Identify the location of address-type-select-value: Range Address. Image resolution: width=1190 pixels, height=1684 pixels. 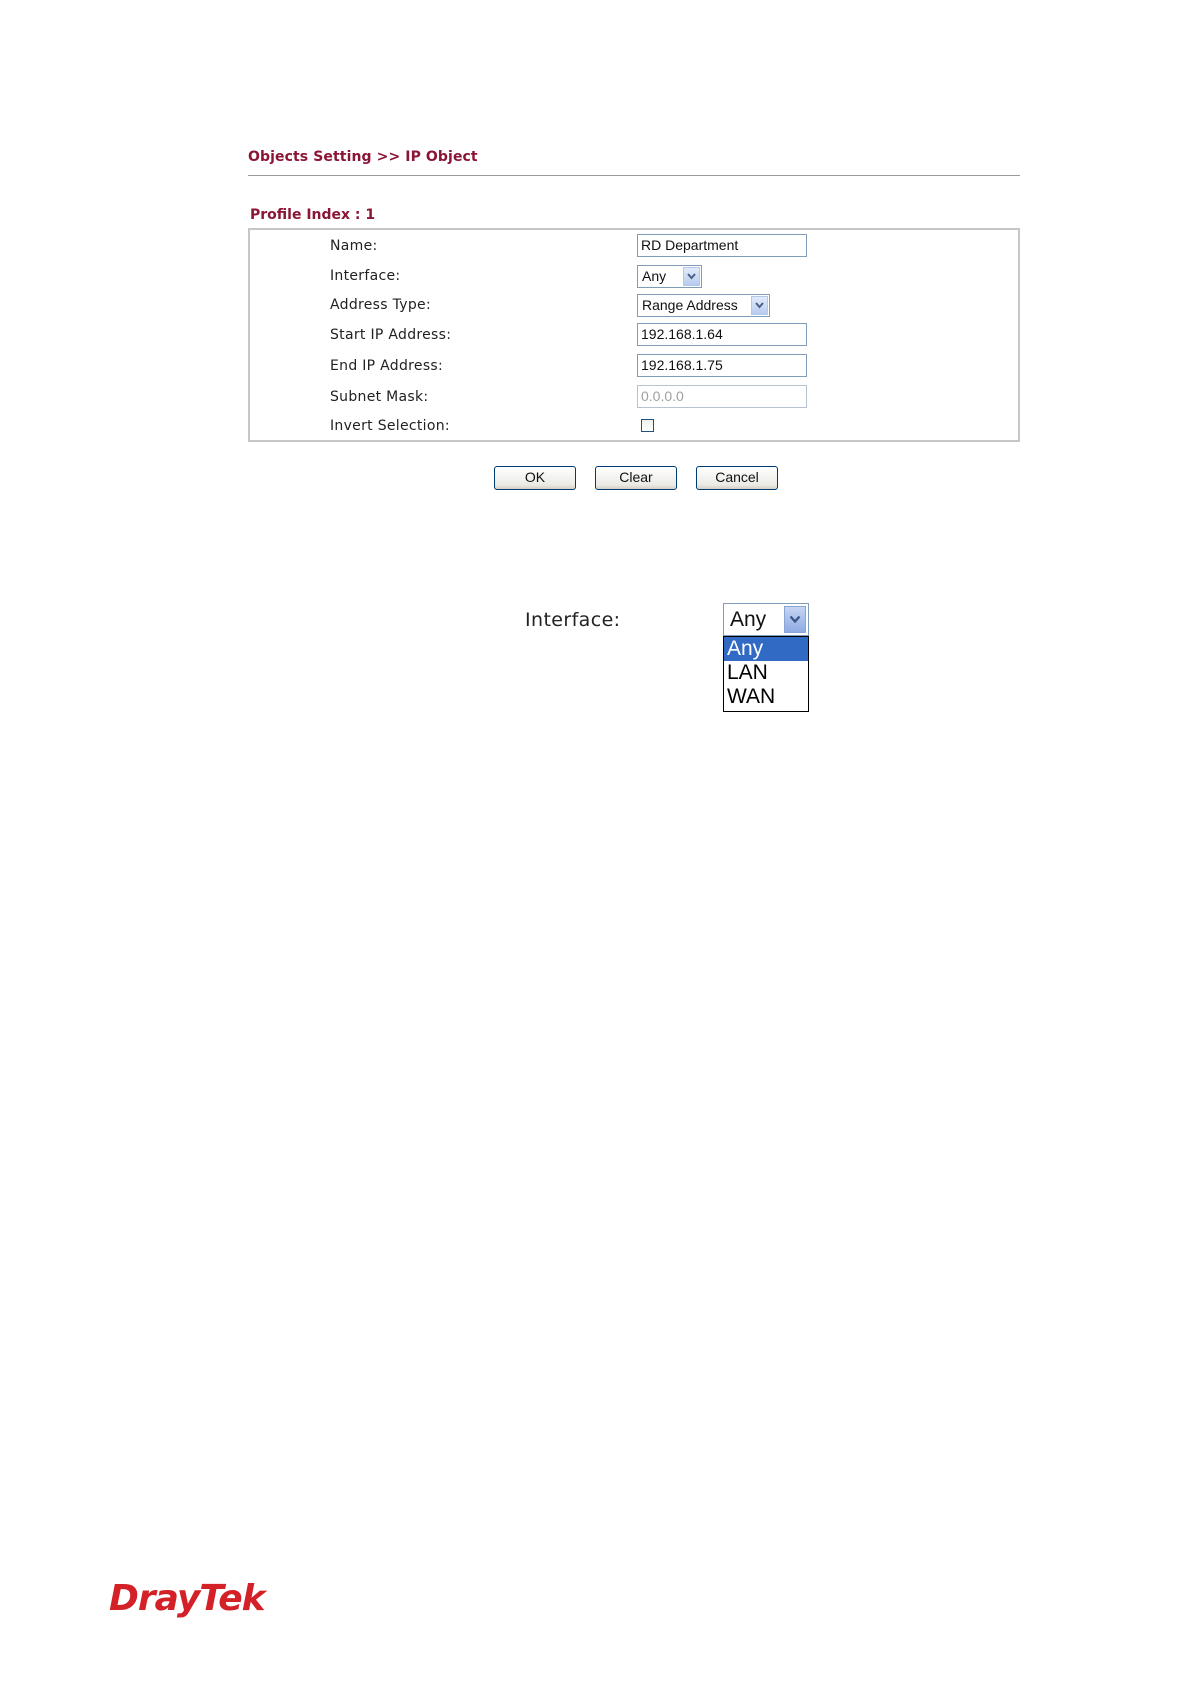
(690, 305).